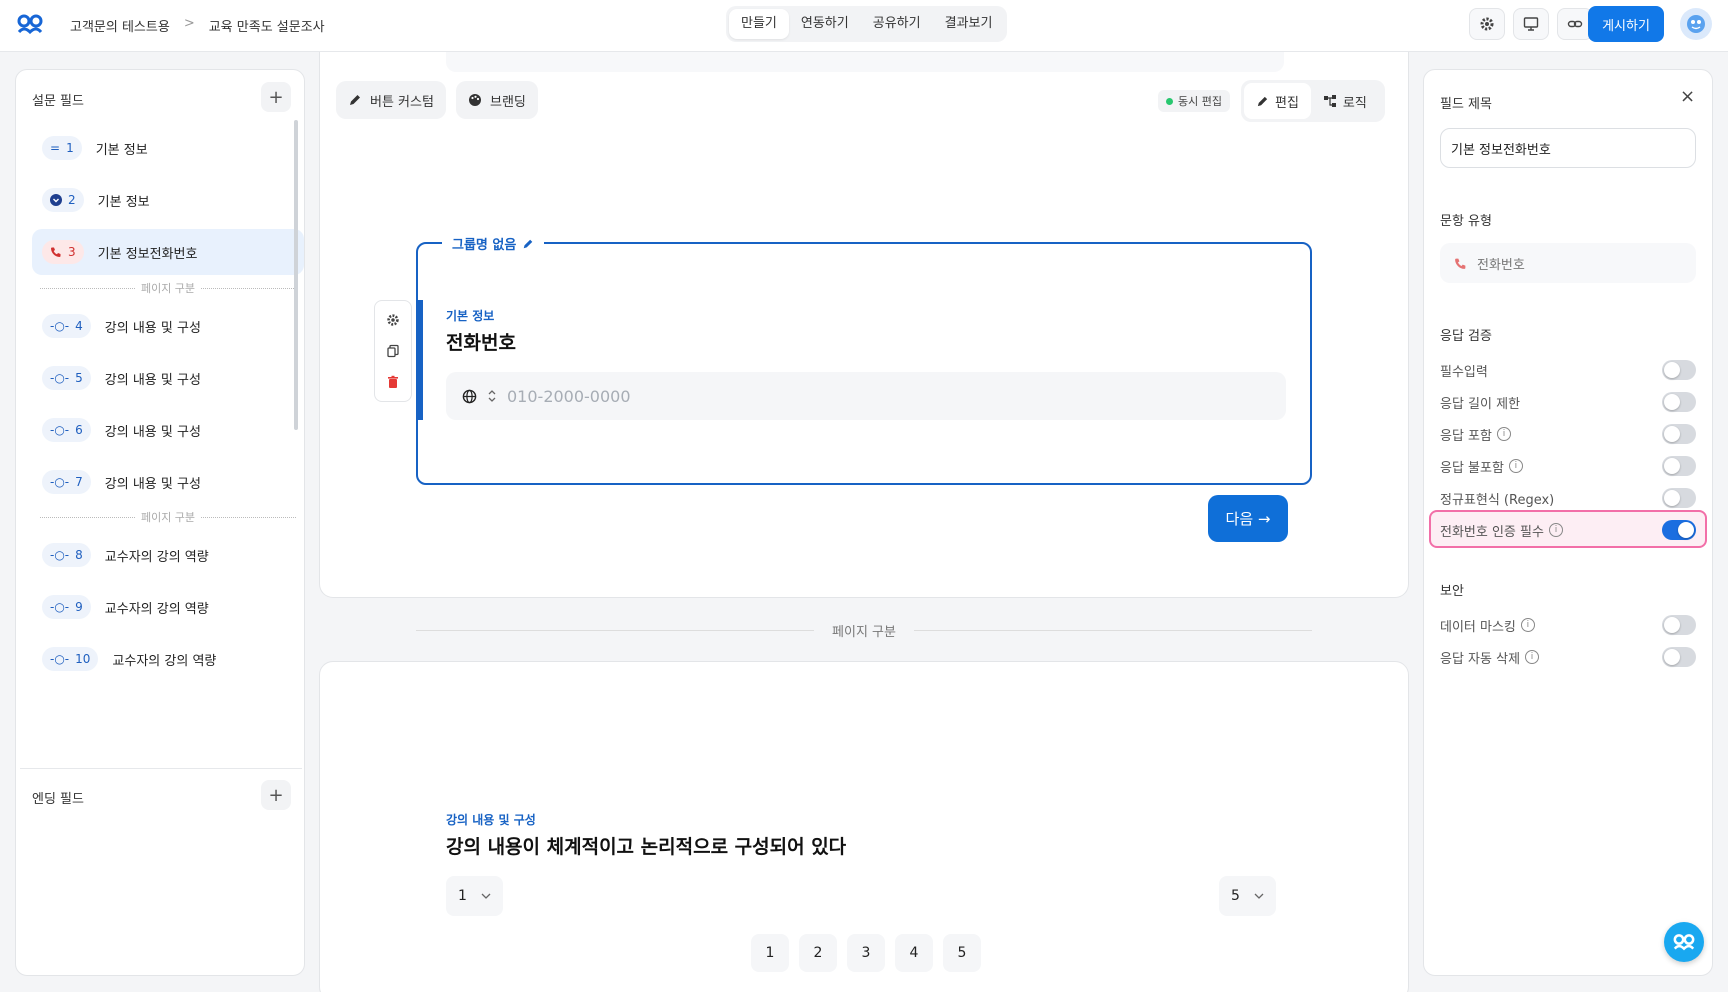 The width and height of the screenshot is (1728, 992). Describe the element at coordinates (1679, 370) in the screenshot. I see `required-toggle` at that location.